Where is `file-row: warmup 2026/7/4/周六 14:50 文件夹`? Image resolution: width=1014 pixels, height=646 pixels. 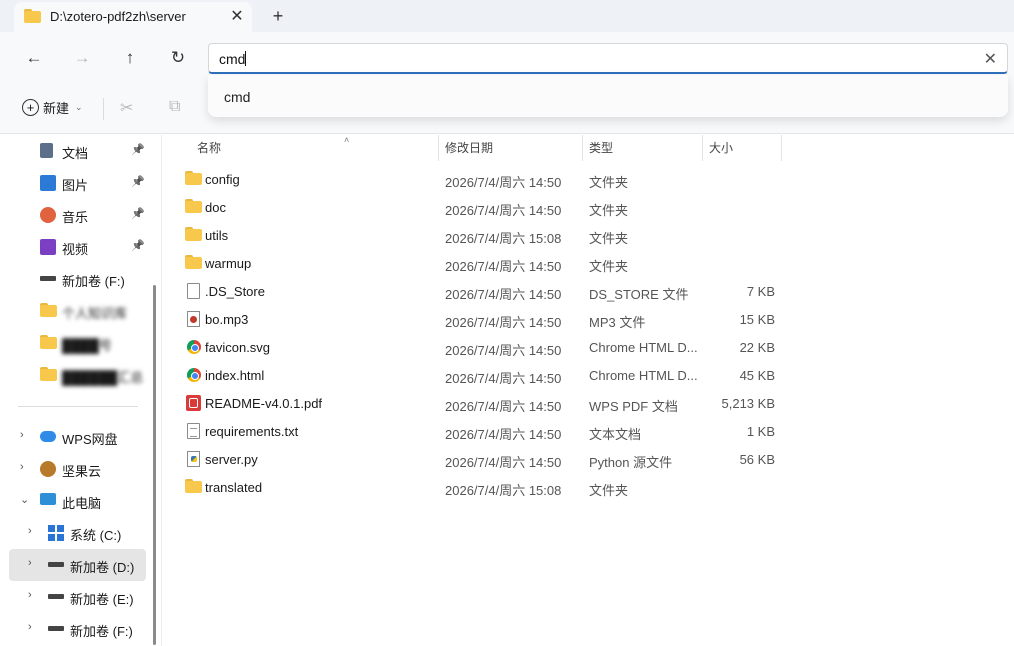 file-row: warmup 2026/7/4/周六 14:50 文件夹 is located at coordinates (588, 263).